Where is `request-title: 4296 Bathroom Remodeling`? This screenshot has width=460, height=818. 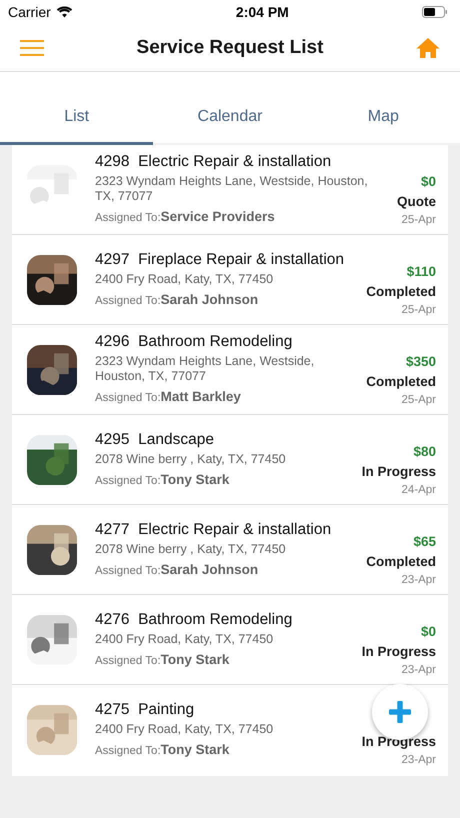
request-title: 4296 Bathroom Remodeling is located at coordinates (194, 342).